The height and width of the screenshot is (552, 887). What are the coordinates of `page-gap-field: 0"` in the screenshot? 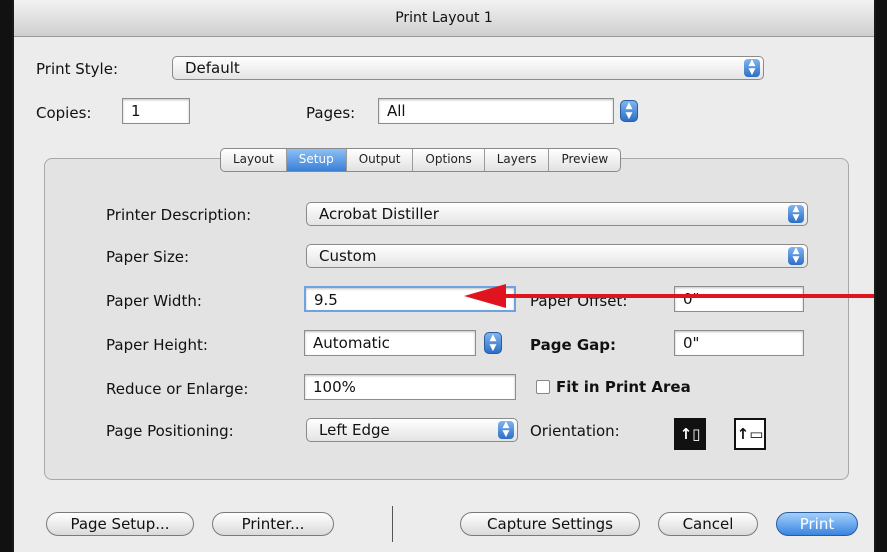 It's located at (739, 343).